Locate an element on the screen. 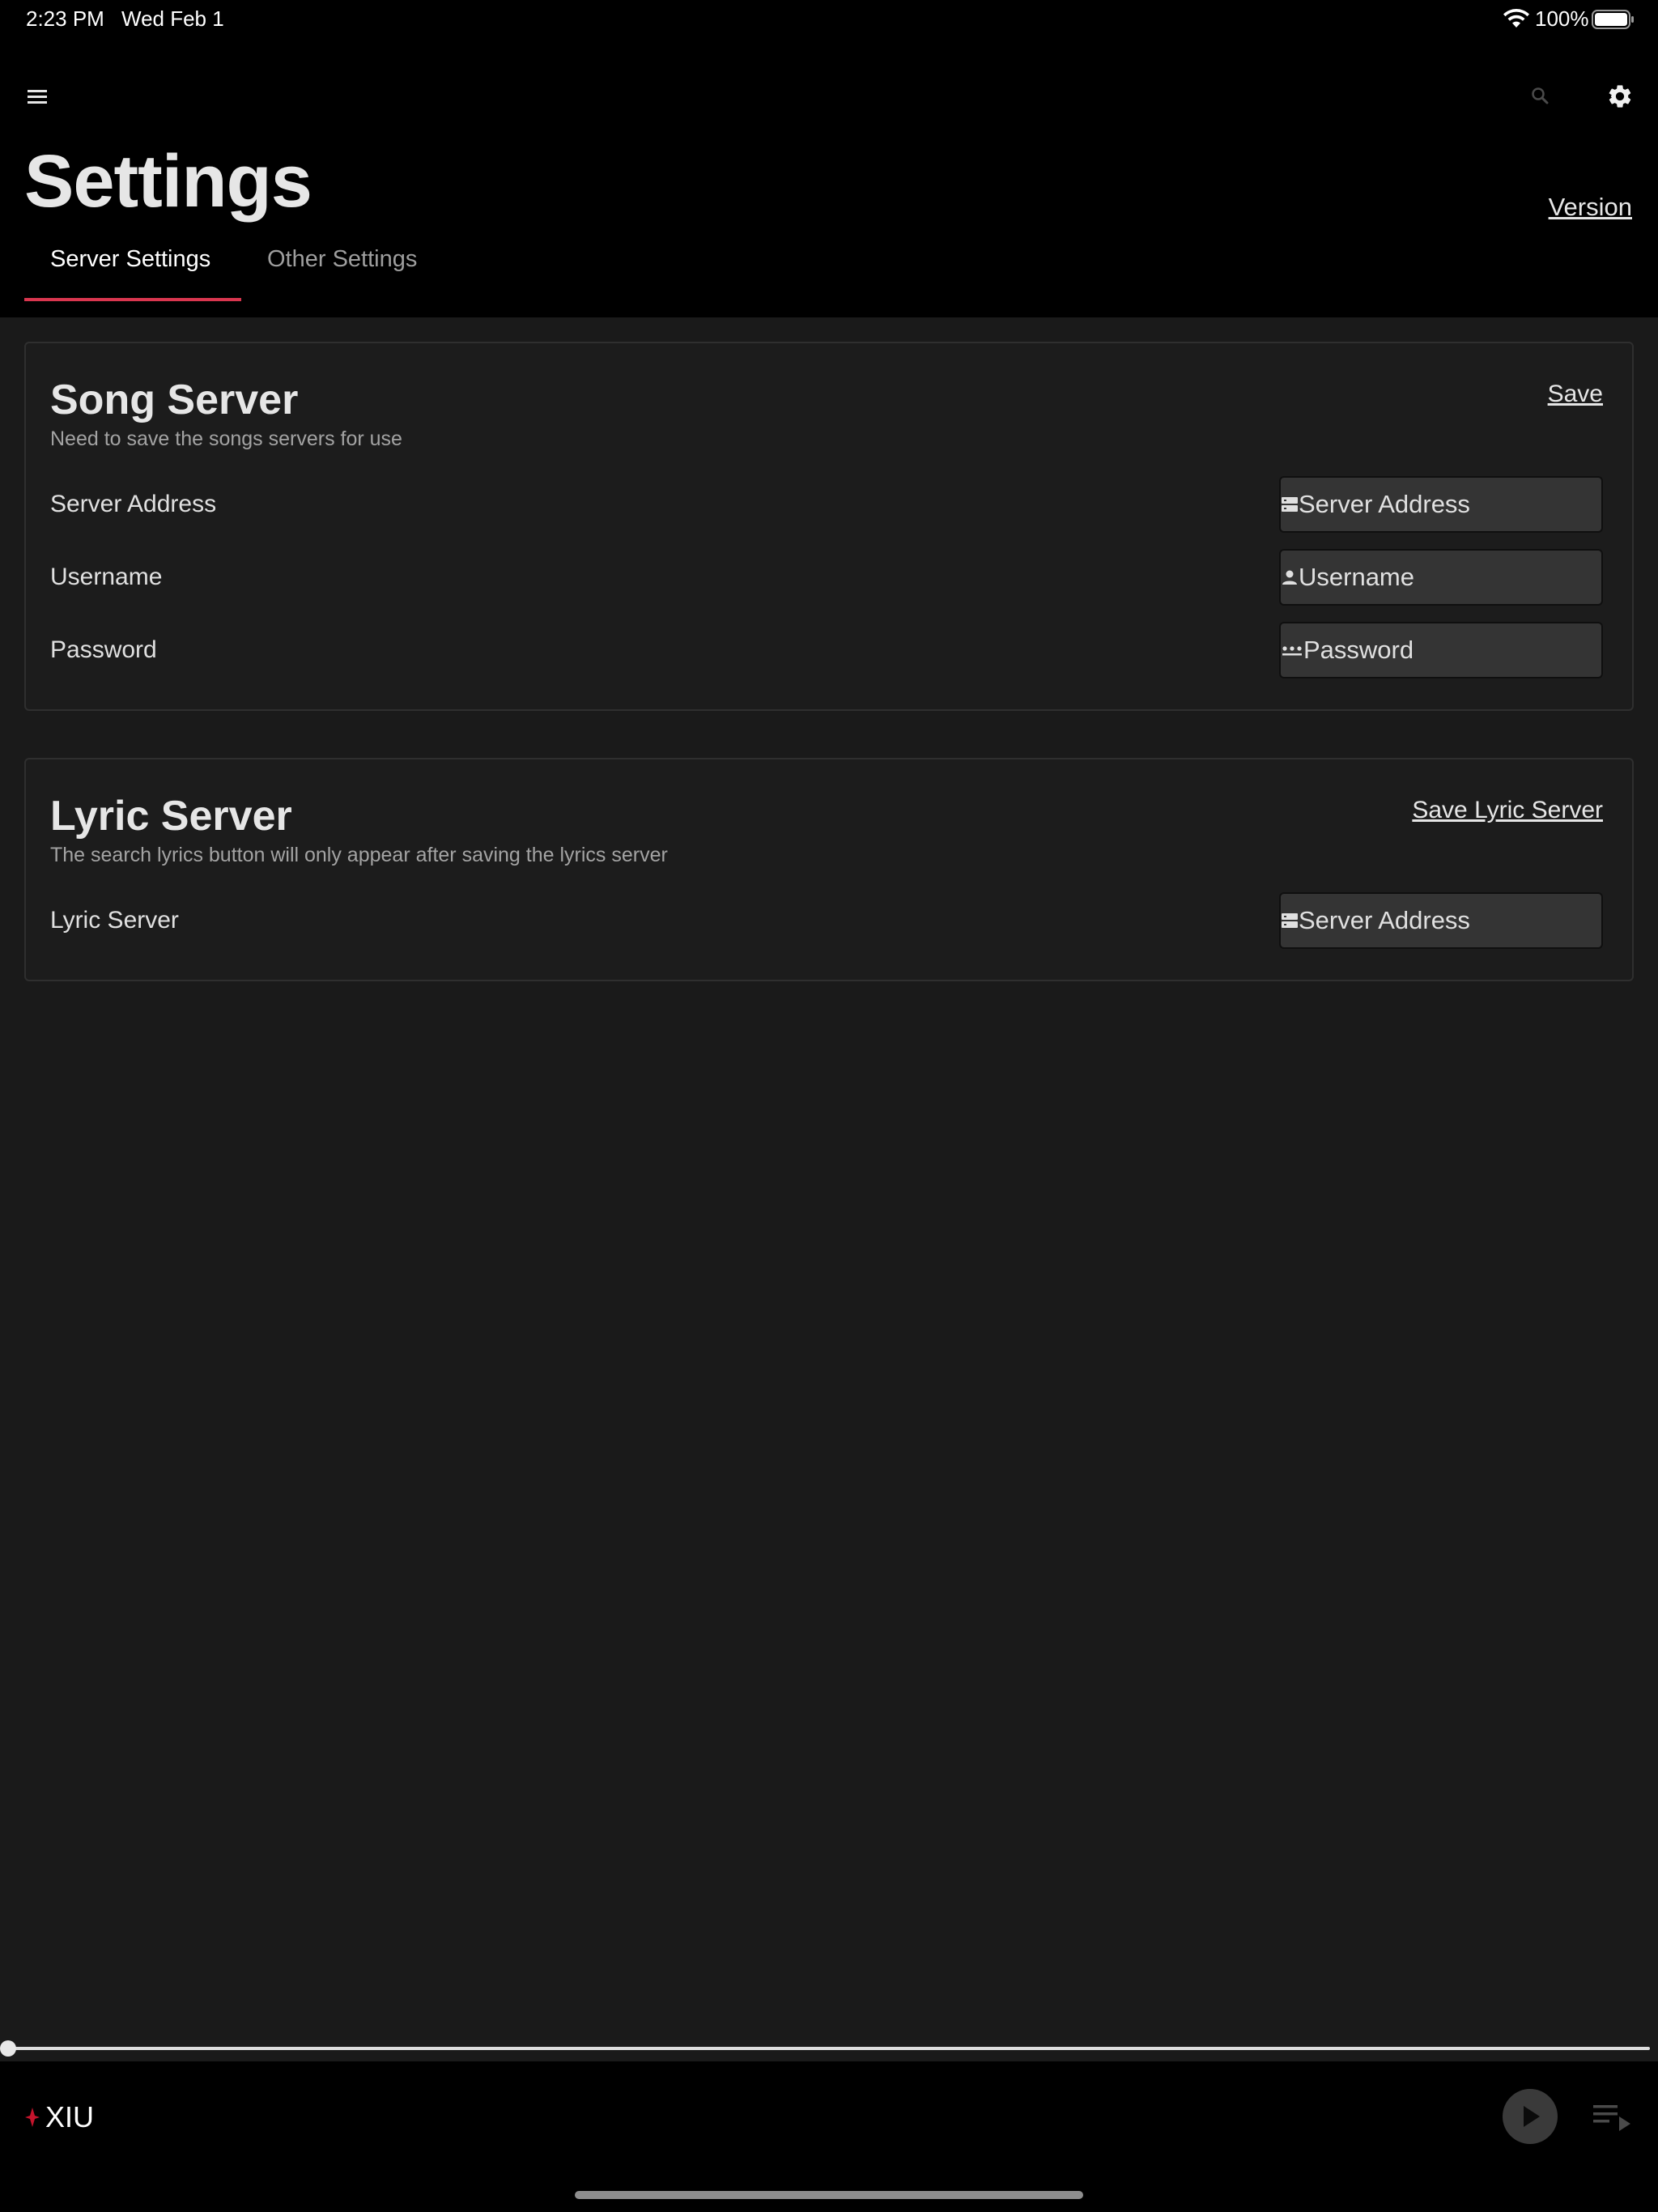  password-input is located at coordinates (1464, 651).